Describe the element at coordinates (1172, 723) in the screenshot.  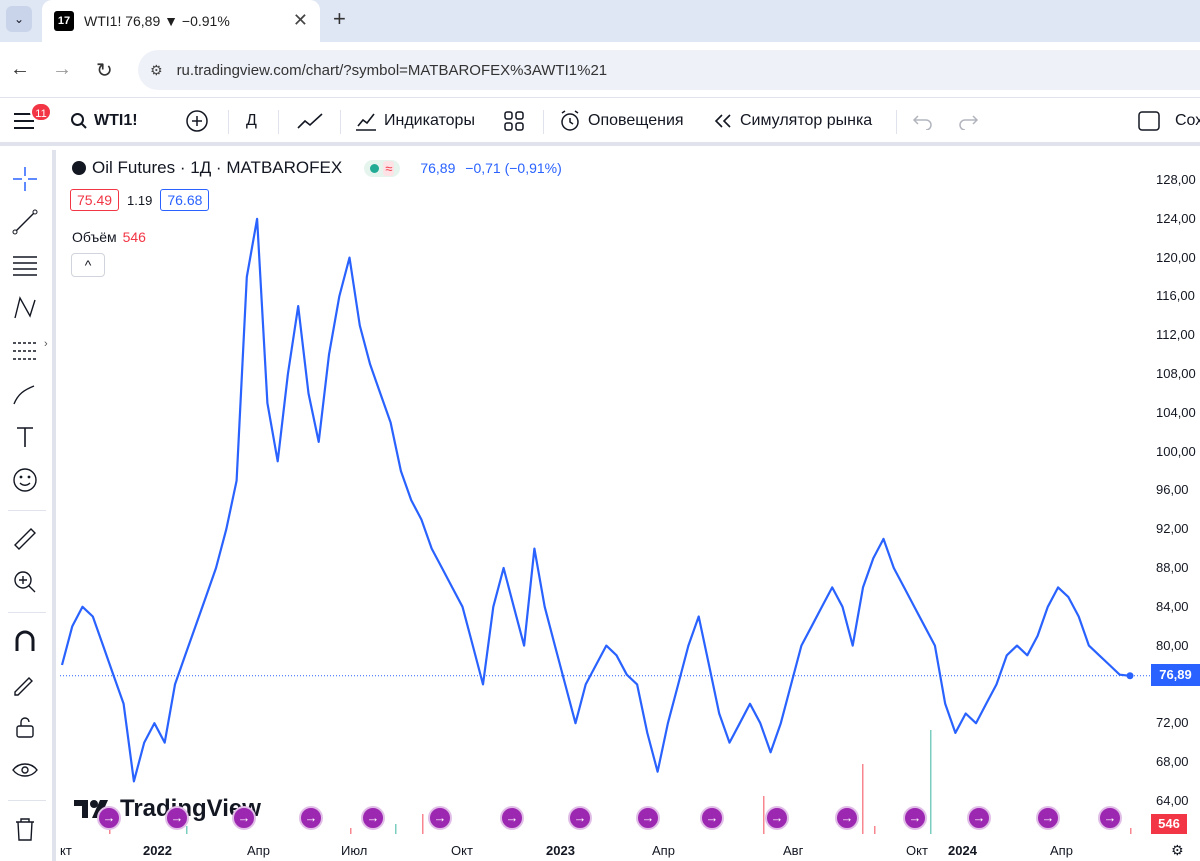
I see `price-tick-label: 72,00` at that location.